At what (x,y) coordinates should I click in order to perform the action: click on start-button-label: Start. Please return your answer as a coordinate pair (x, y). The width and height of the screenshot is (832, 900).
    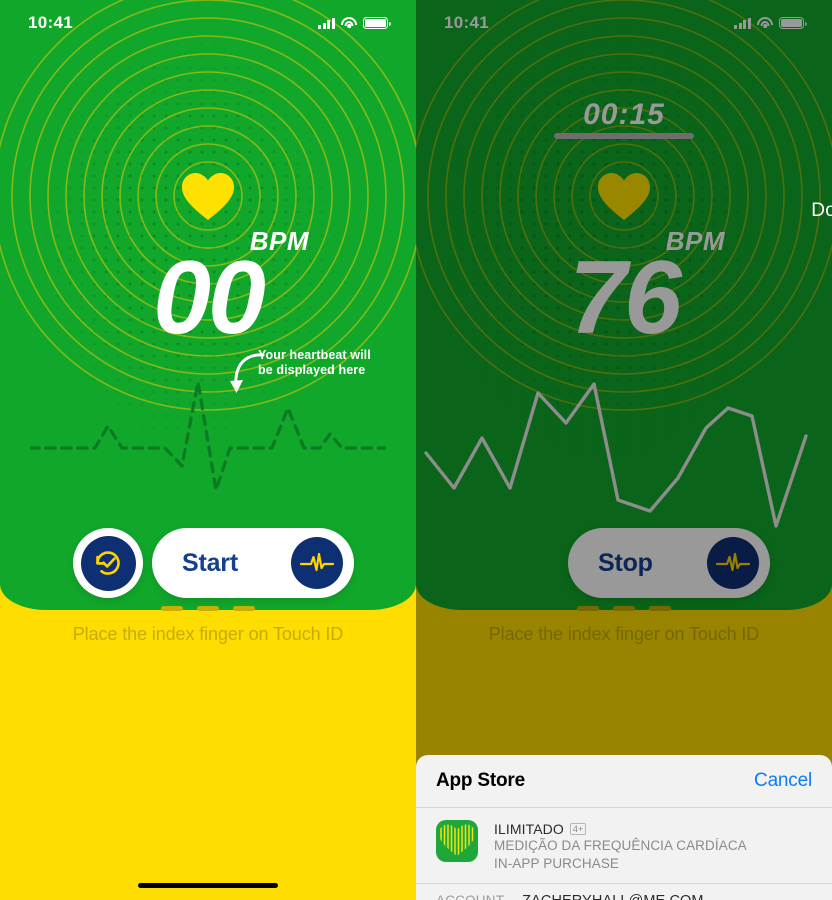
    Looking at the image, I should click on (210, 562).